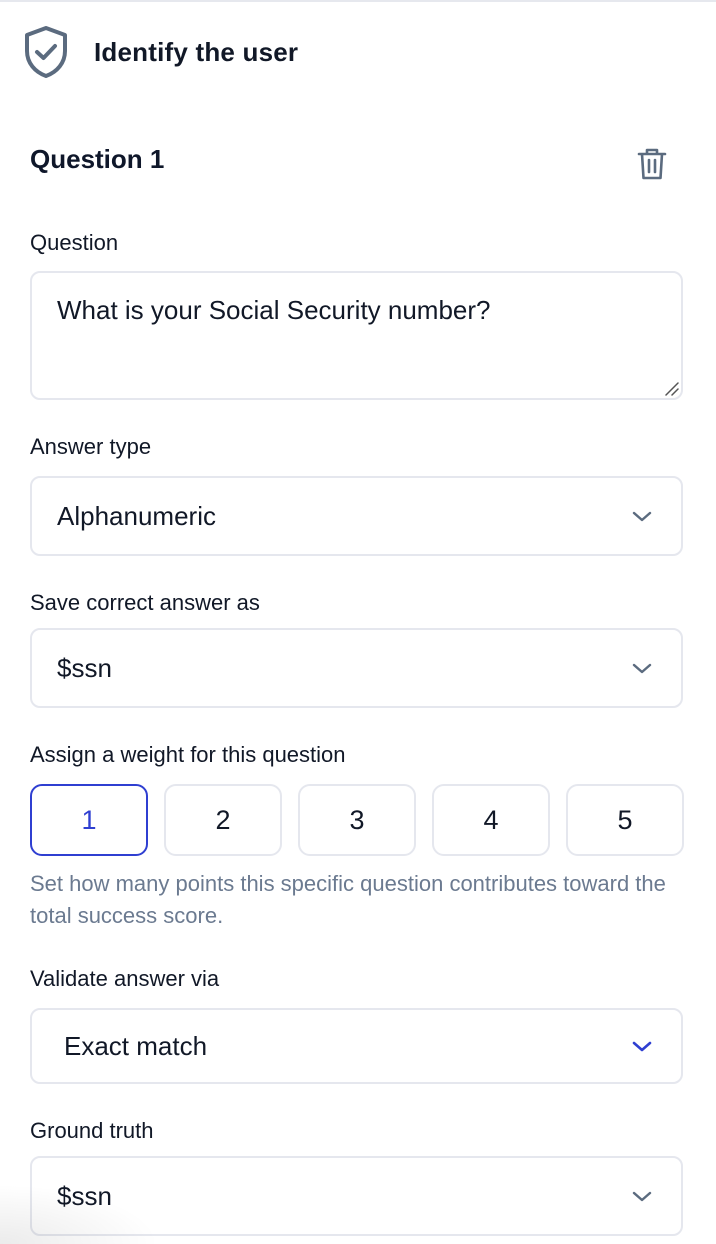 Image resolution: width=716 pixels, height=1244 pixels. I want to click on panel-title: Identify the user, so click(196, 51).